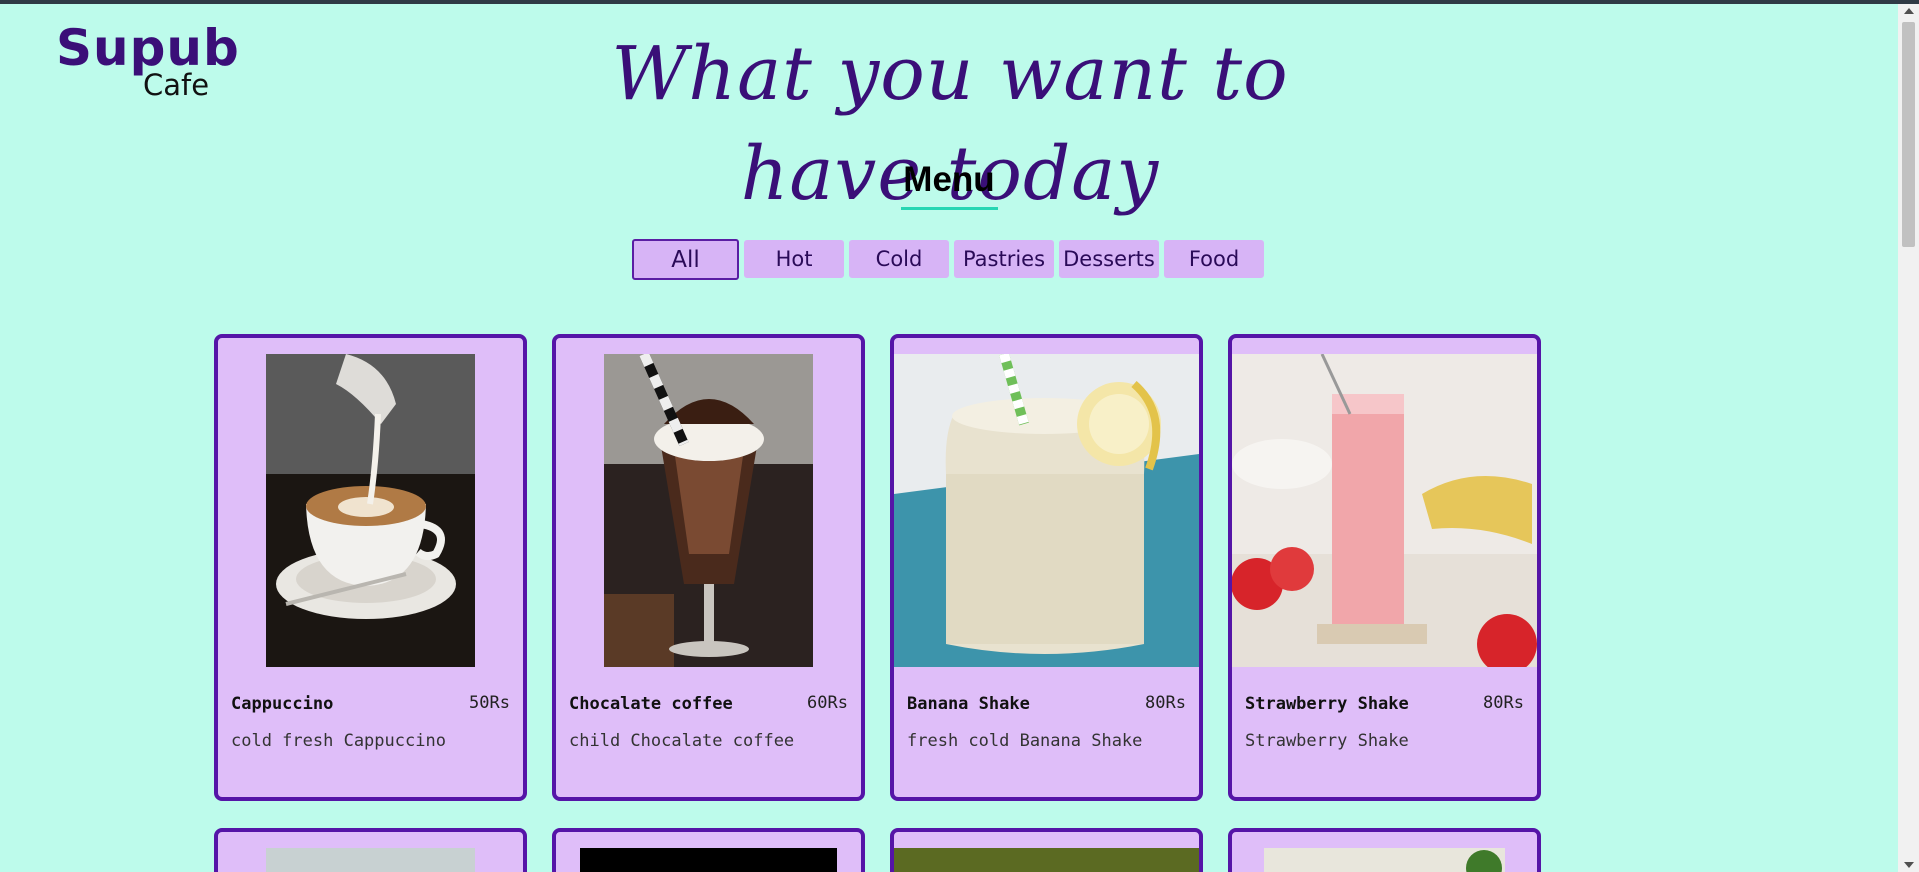 This screenshot has height=872, width=1919. Describe the element at coordinates (1214, 259) in the screenshot. I see `filter-food-button: Food` at that location.